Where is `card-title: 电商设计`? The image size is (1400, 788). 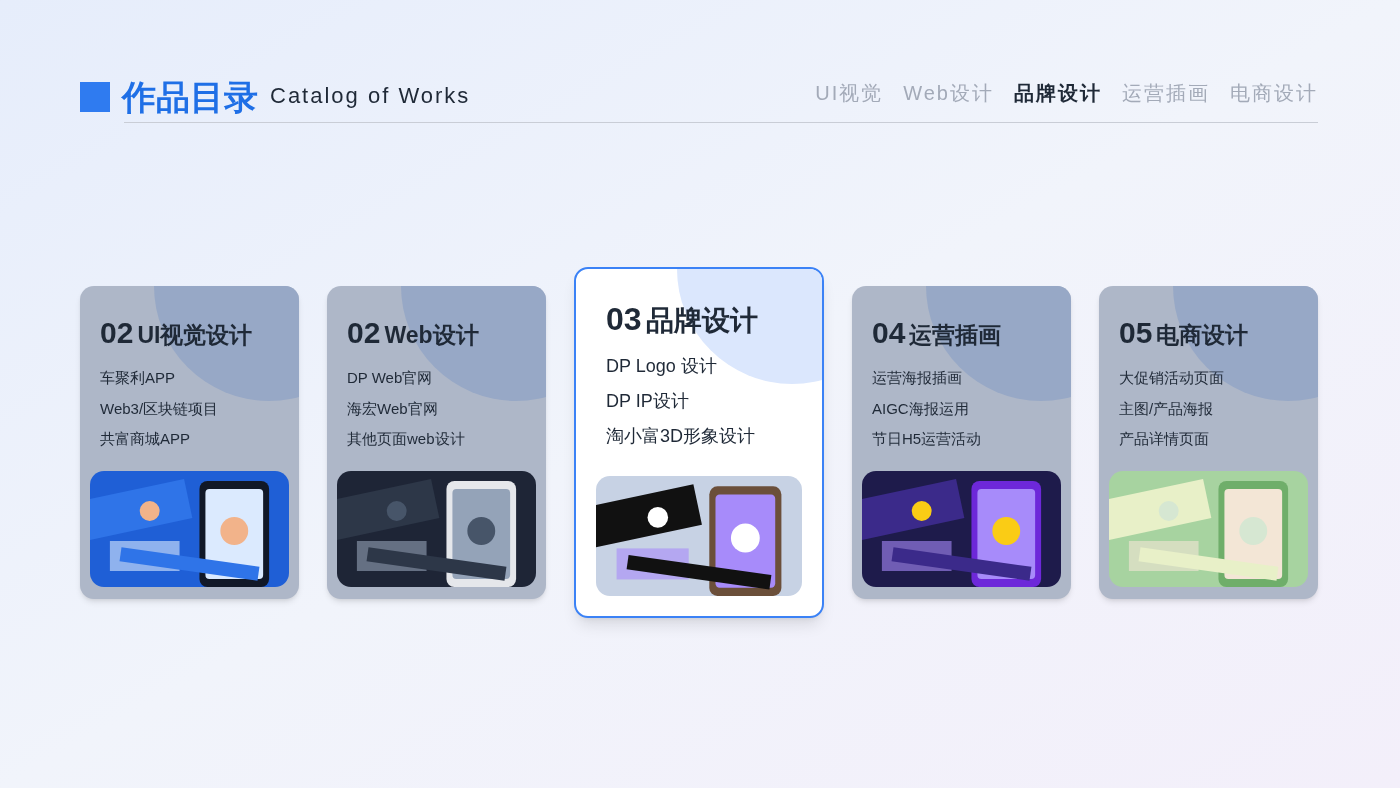 card-title: 电商设计 is located at coordinates (1202, 335).